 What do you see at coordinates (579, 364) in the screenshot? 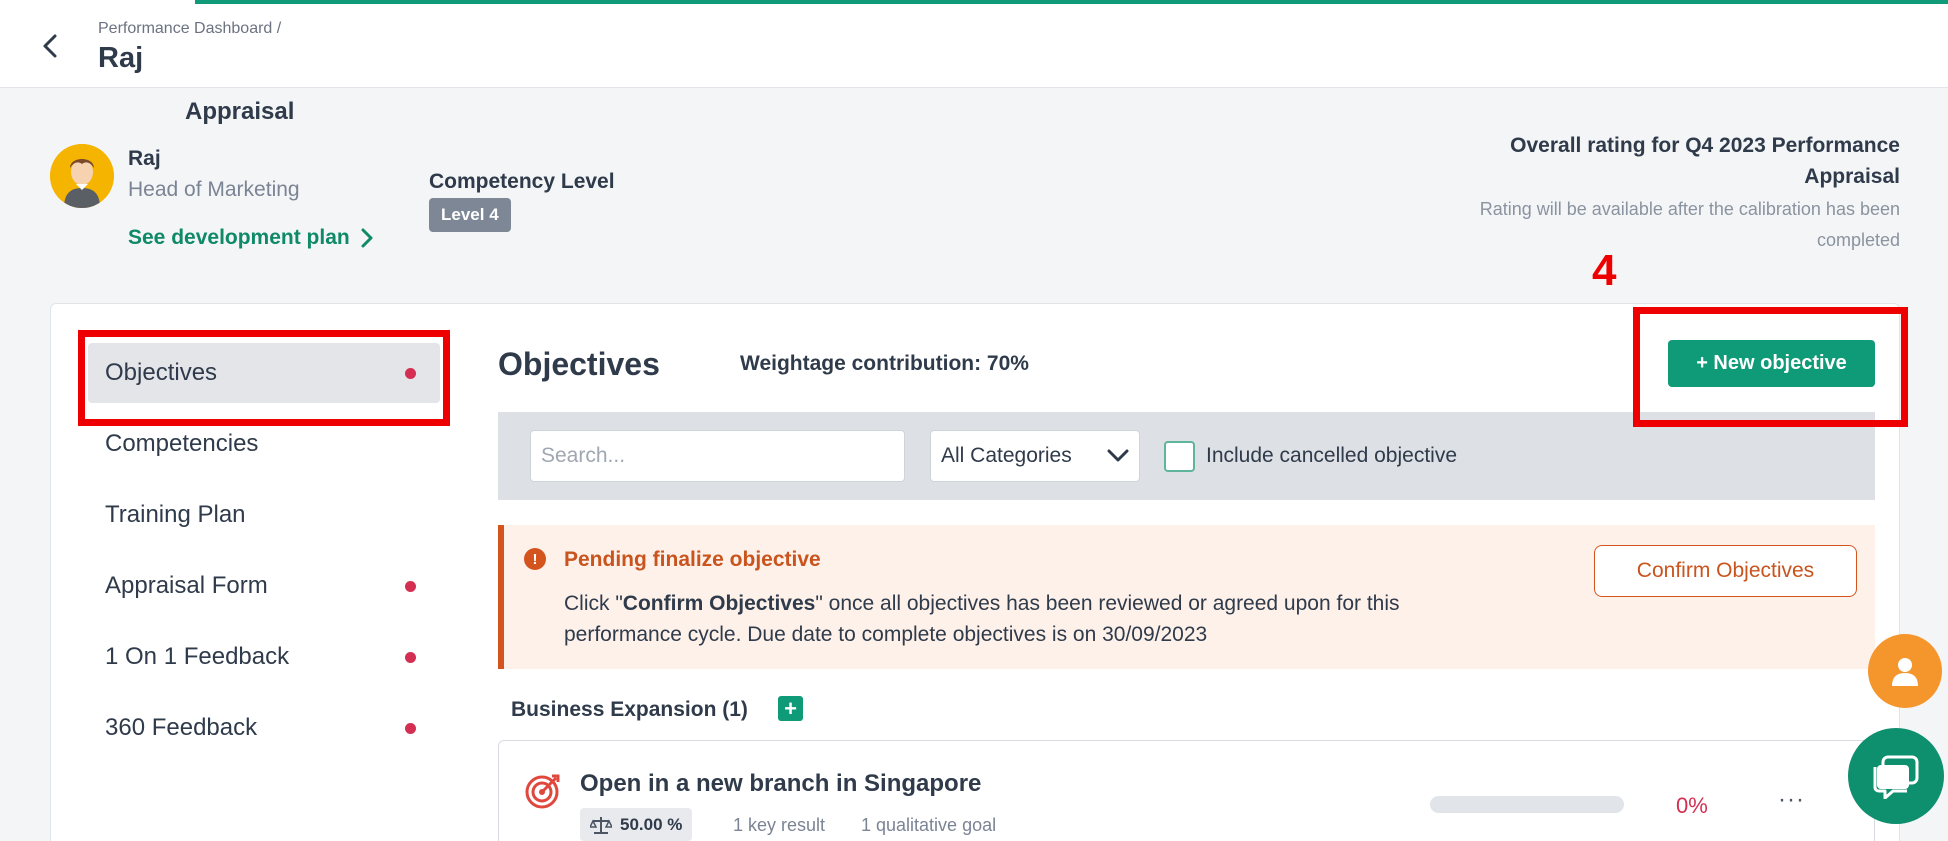
I see `objectives-title: Objectives` at bounding box center [579, 364].